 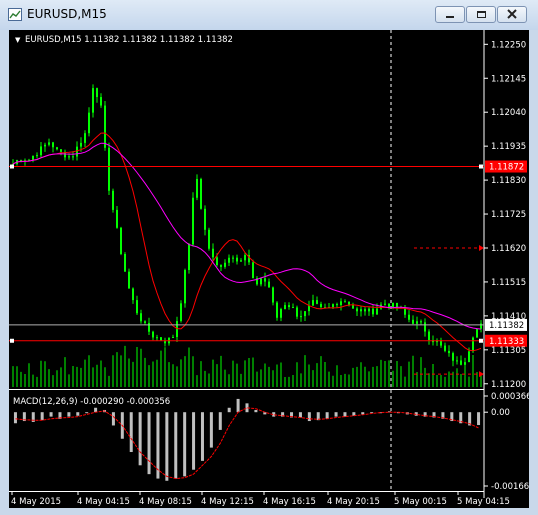 What do you see at coordinates (508, 45) in the screenshot?
I see `price-tick-label: 1.12250` at bounding box center [508, 45].